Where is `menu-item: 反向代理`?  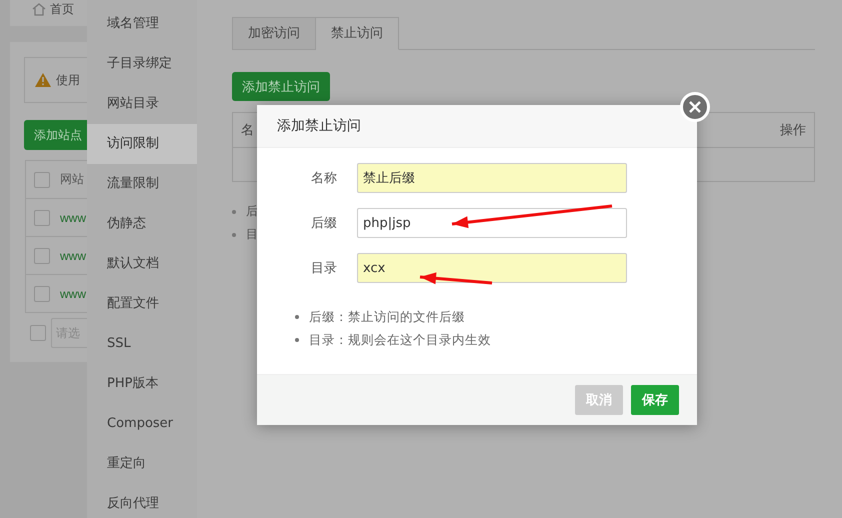
menu-item: 反向代理 is located at coordinates (142, 501).